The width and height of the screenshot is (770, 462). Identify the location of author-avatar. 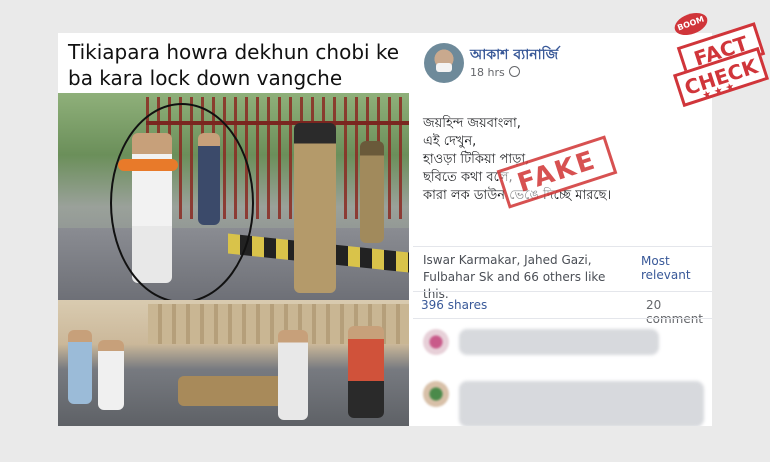
(444, 63).